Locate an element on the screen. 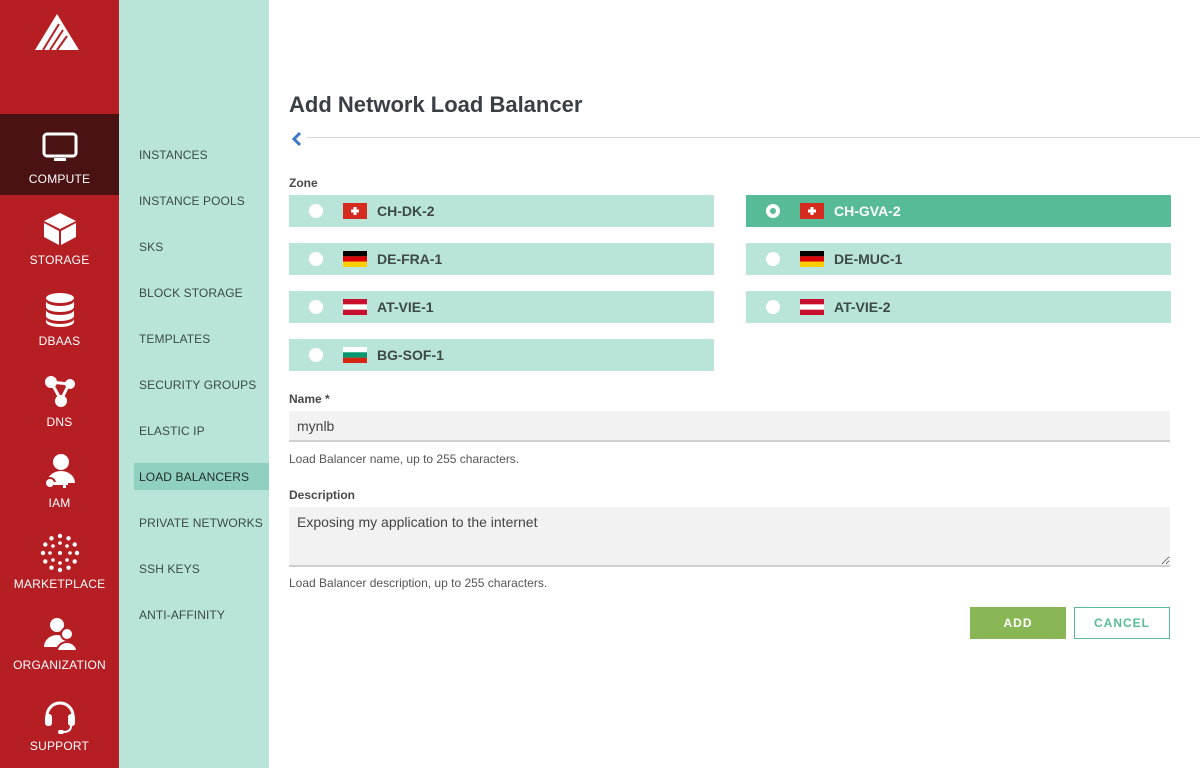 Image resolution: width=1200 pixels, height=768 pixels. subnav-item-instances: INSTANCES is located at coordinates (201, 154).